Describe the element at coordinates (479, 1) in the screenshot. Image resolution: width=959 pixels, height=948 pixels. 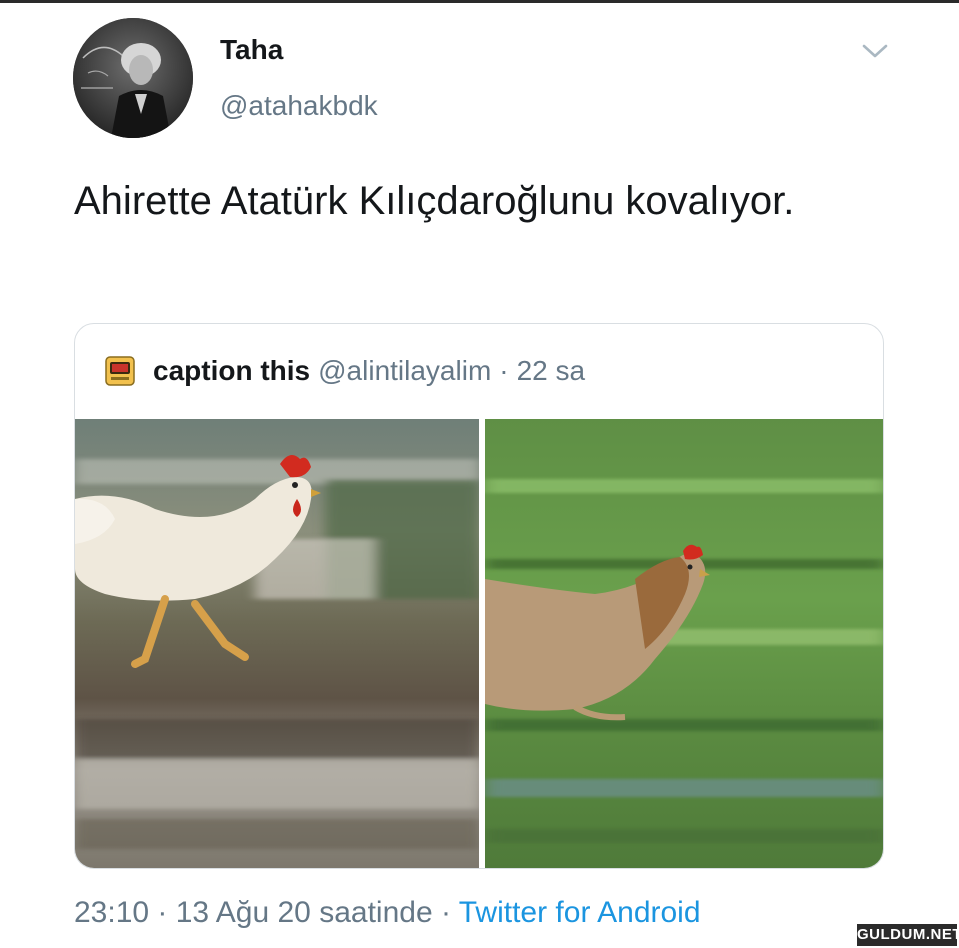
I see `top-divider` at that location.